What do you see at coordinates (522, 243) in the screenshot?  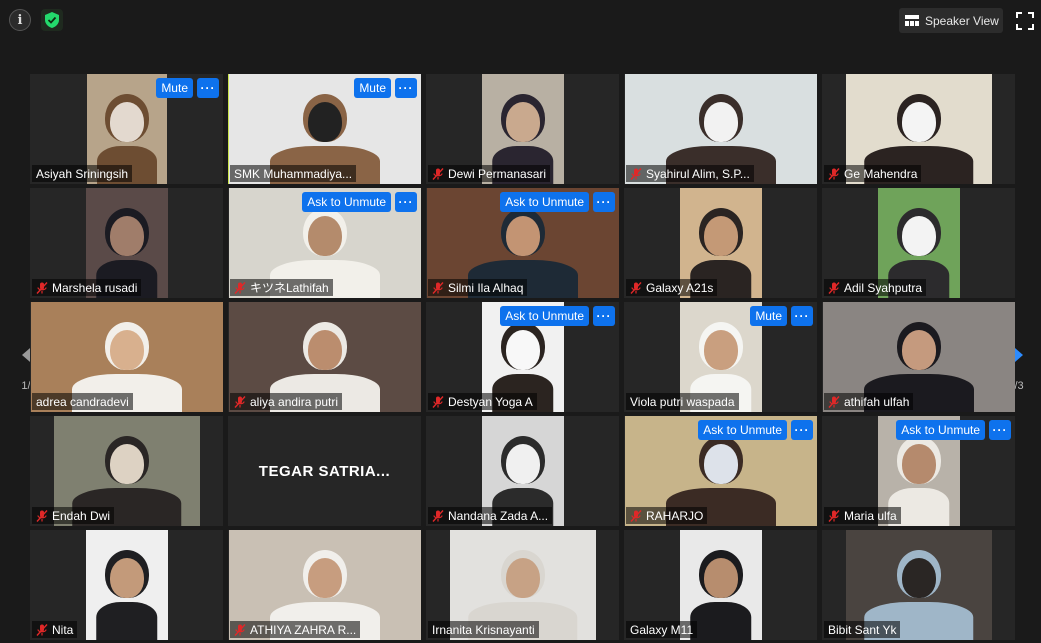 I see `participant-tile: Silmi Ila Alhaq Ask to Unmute ···` at bounding box center [522, 243].